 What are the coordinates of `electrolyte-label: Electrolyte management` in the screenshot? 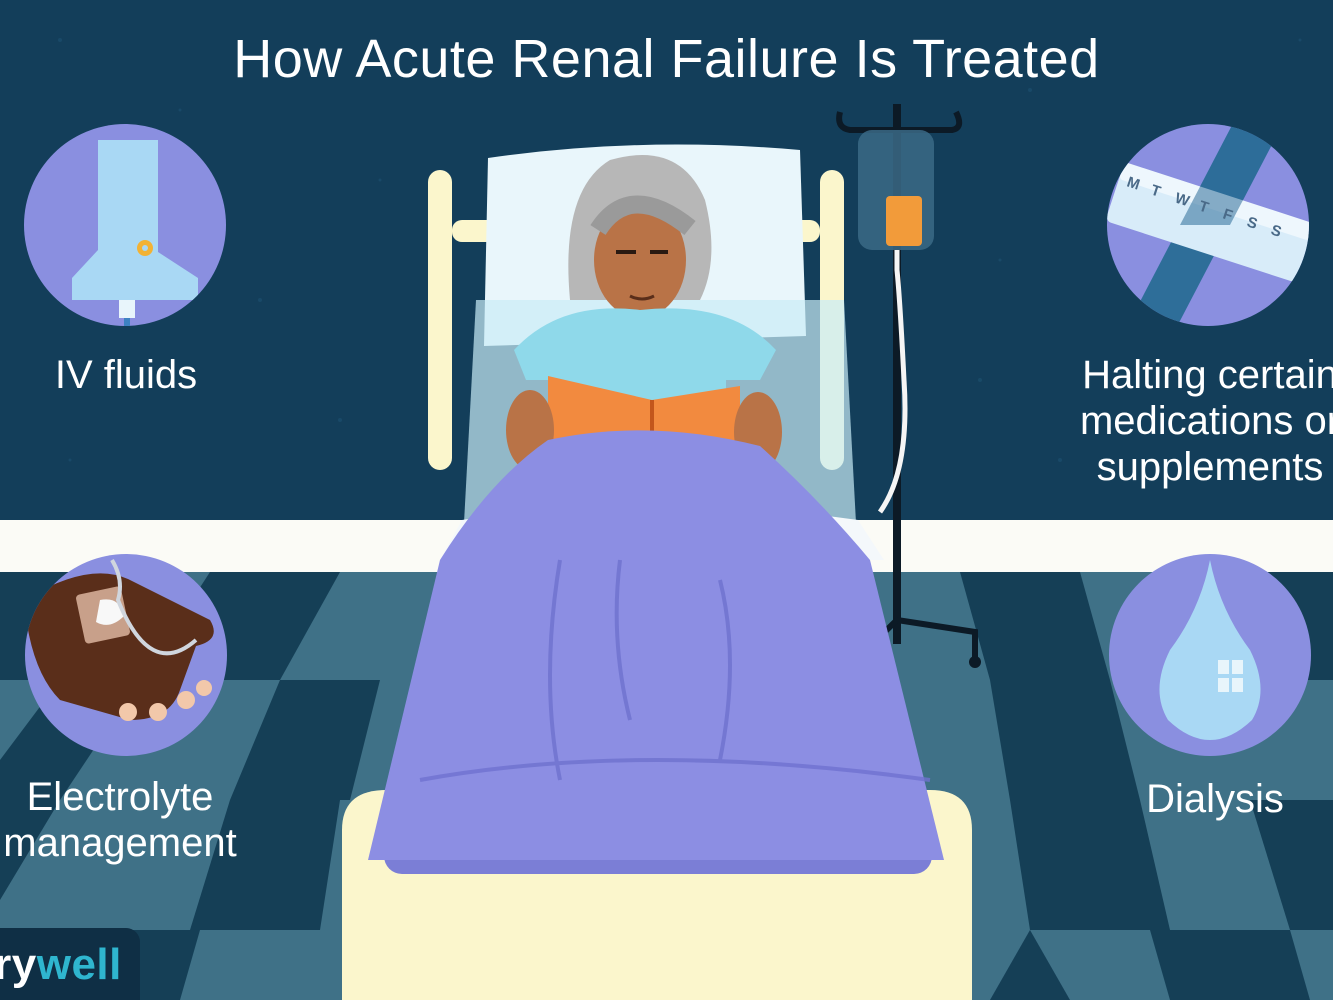 It's located at (125, 820).